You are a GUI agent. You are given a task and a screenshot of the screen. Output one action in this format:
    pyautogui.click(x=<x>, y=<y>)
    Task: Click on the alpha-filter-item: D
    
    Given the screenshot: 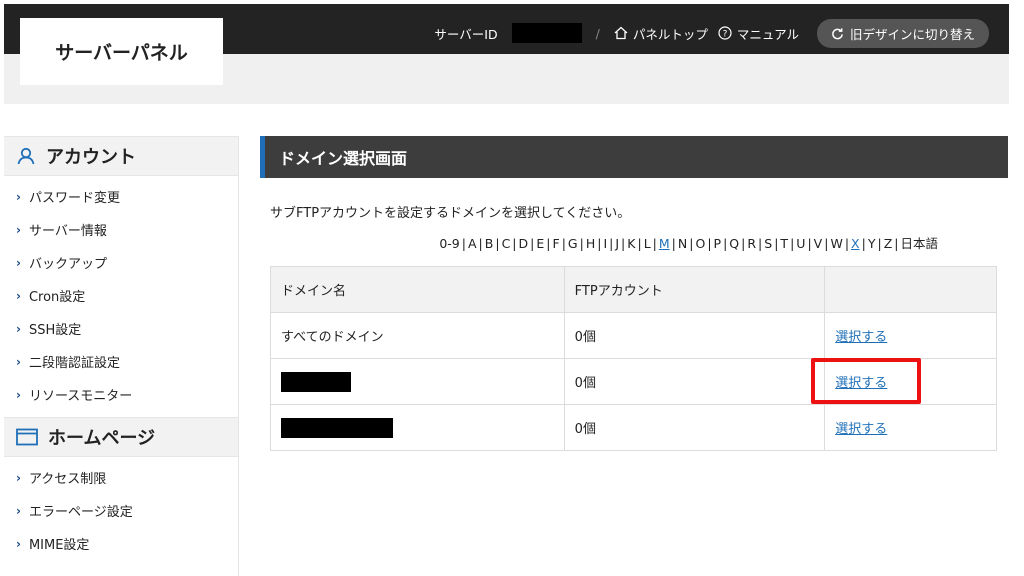 What is the action you would take?
    pyautogui.click(x=523, y=243)
    